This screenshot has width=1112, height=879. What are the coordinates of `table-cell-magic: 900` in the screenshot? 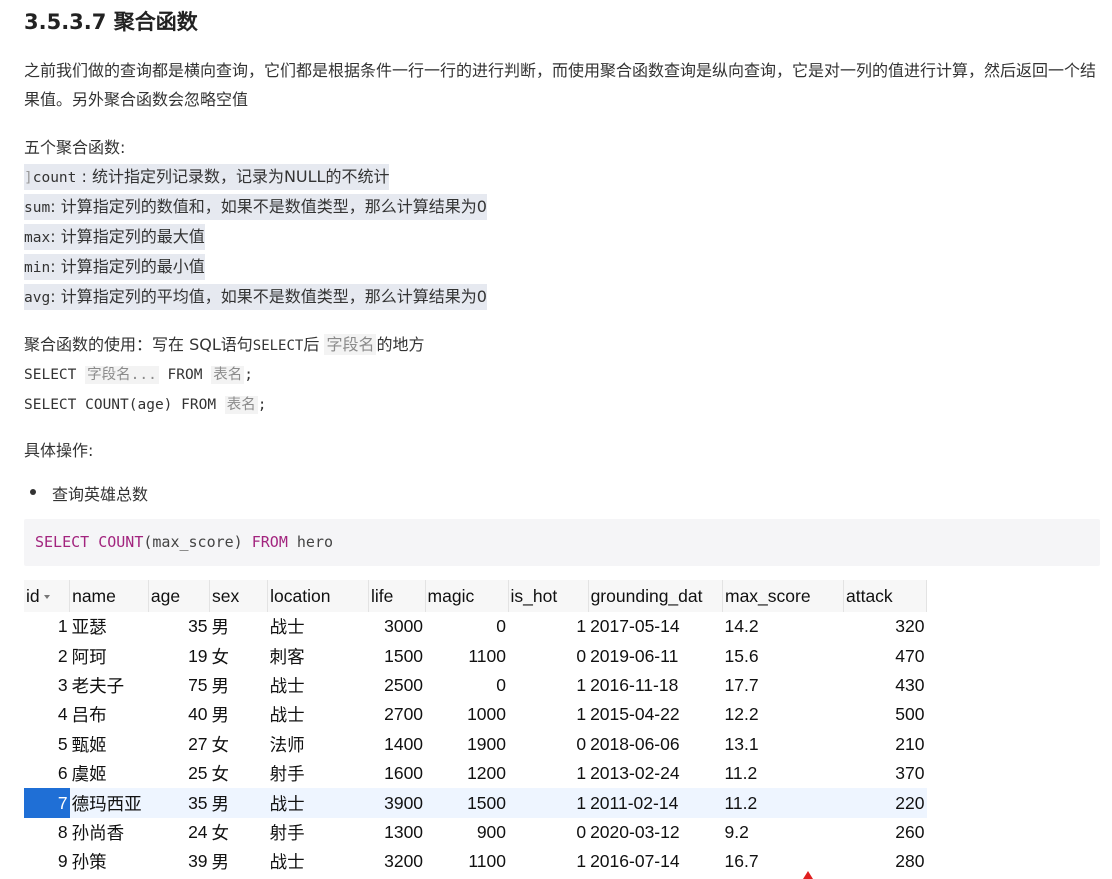 It's located at (466, 832).